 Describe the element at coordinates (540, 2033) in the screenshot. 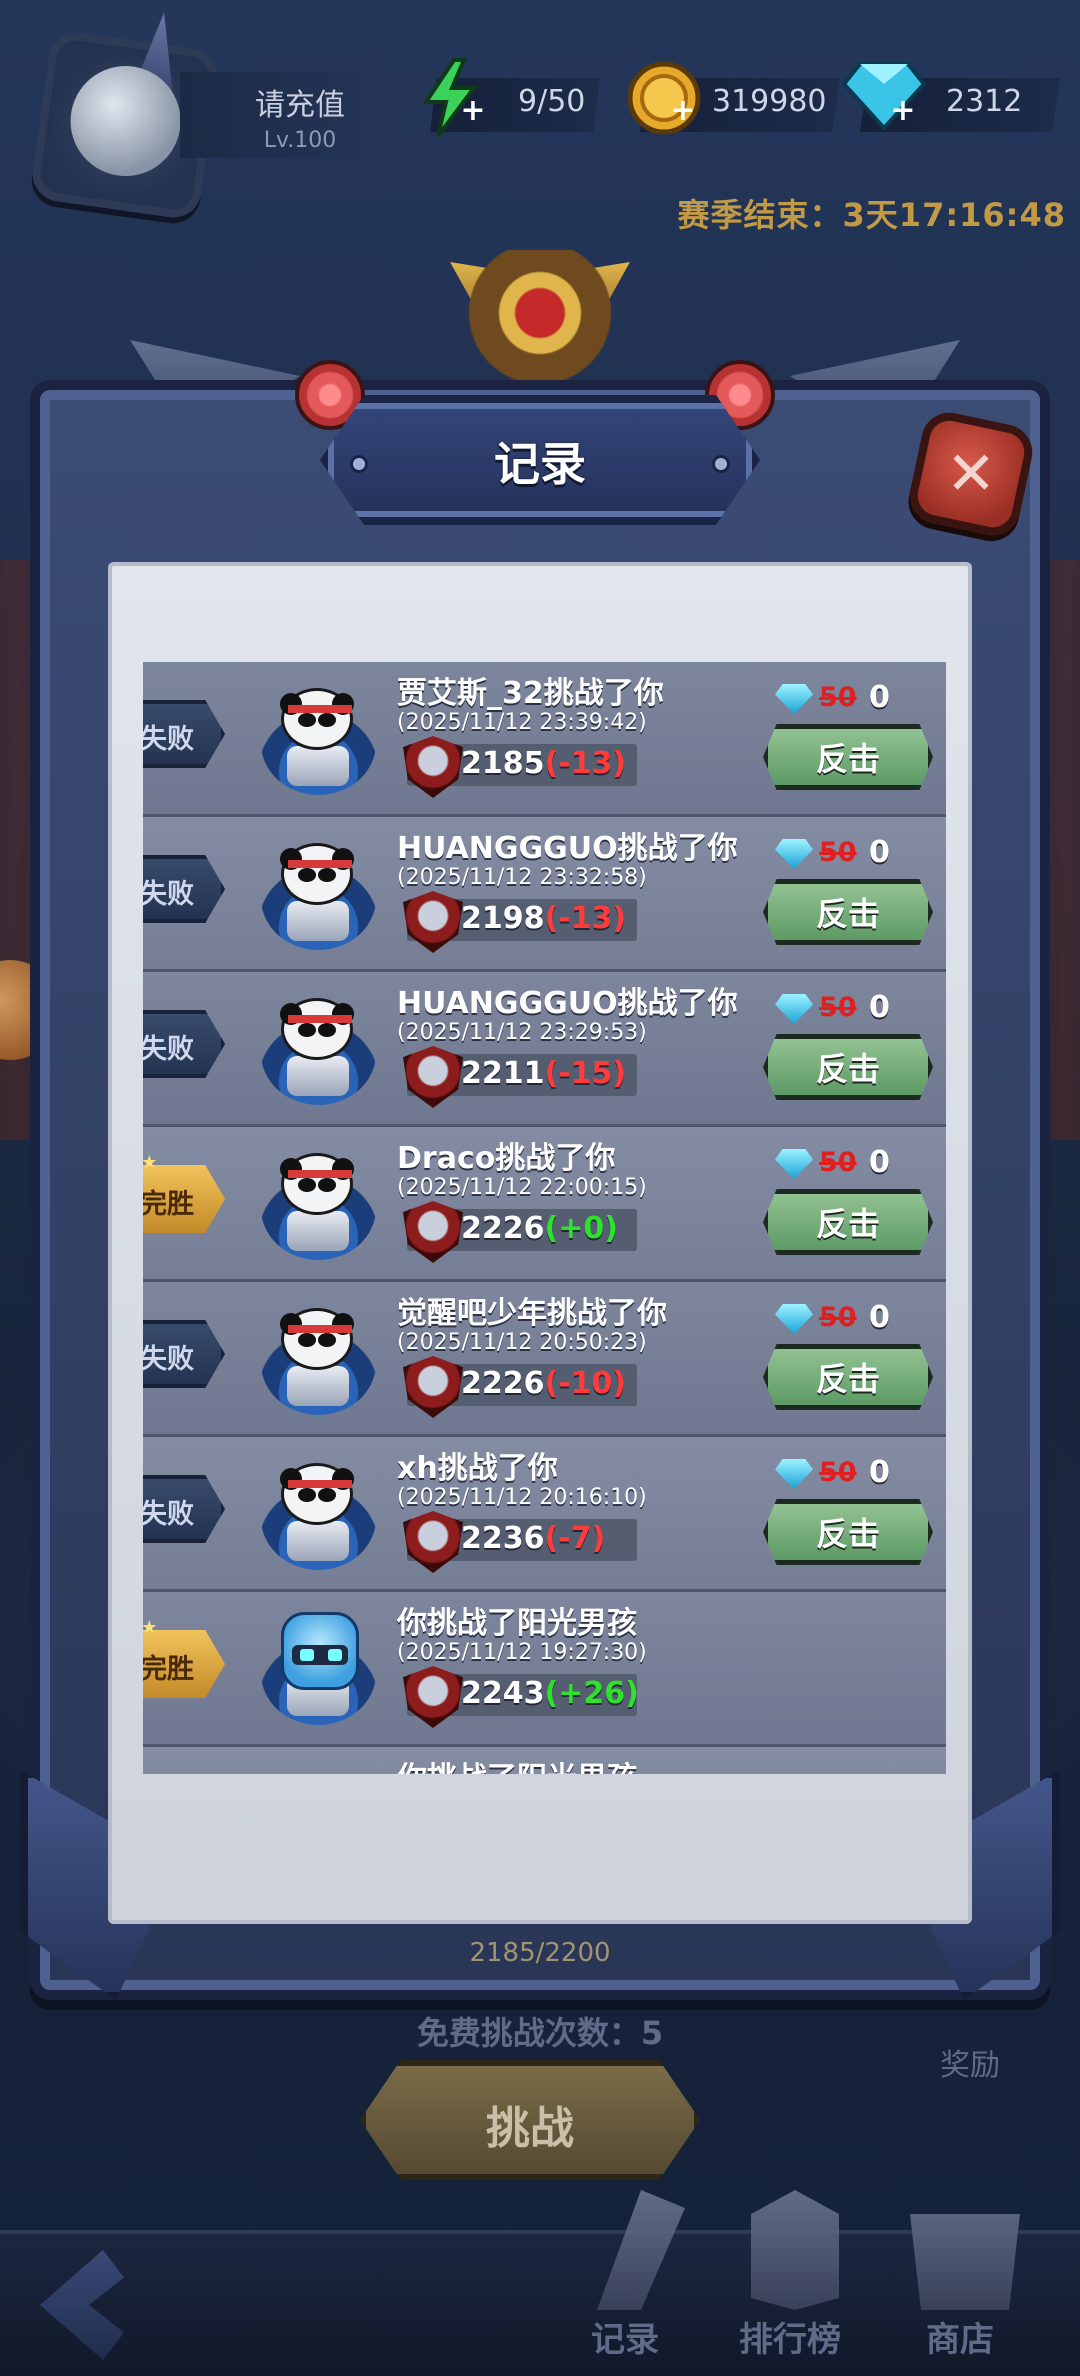

I see `free-challenges-text: 免费挑战次数：5` at that location.